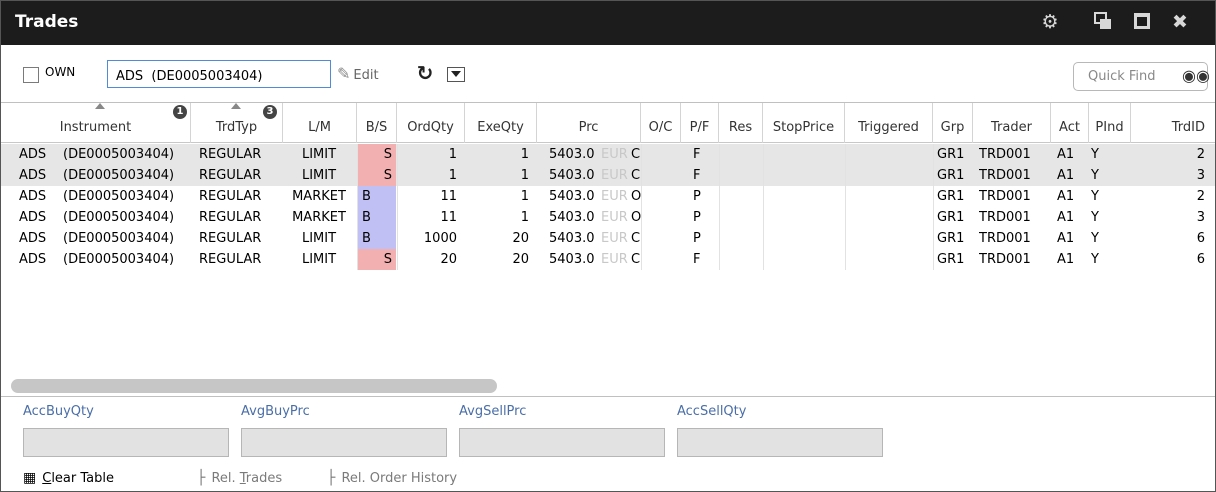 The image size is (1216, 492). I want to click on clear-table-icon: ▦, so click(30, 478).